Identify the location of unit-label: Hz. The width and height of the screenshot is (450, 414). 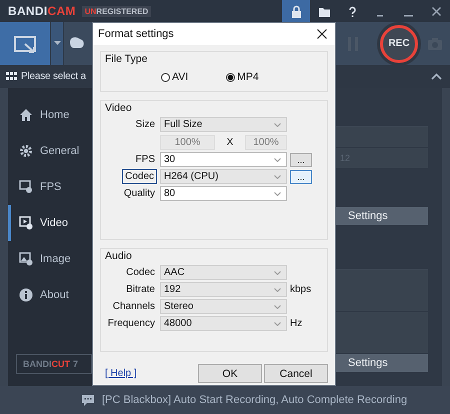
(297, 323).